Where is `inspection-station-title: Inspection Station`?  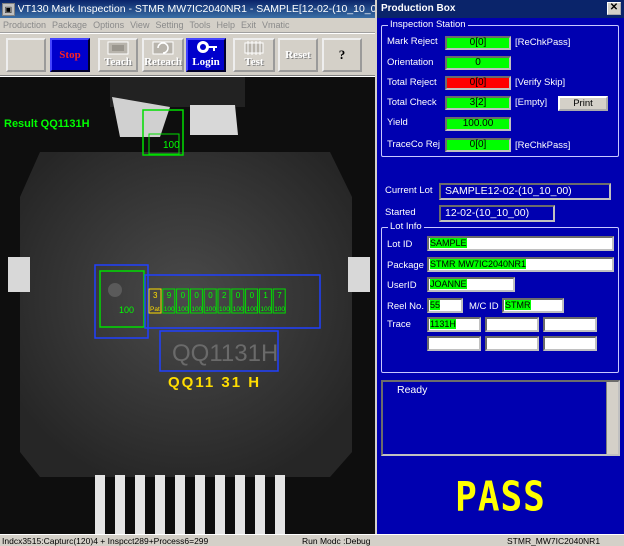
inspection-station-title: Inspection Station is located at coordinates (428, 24).